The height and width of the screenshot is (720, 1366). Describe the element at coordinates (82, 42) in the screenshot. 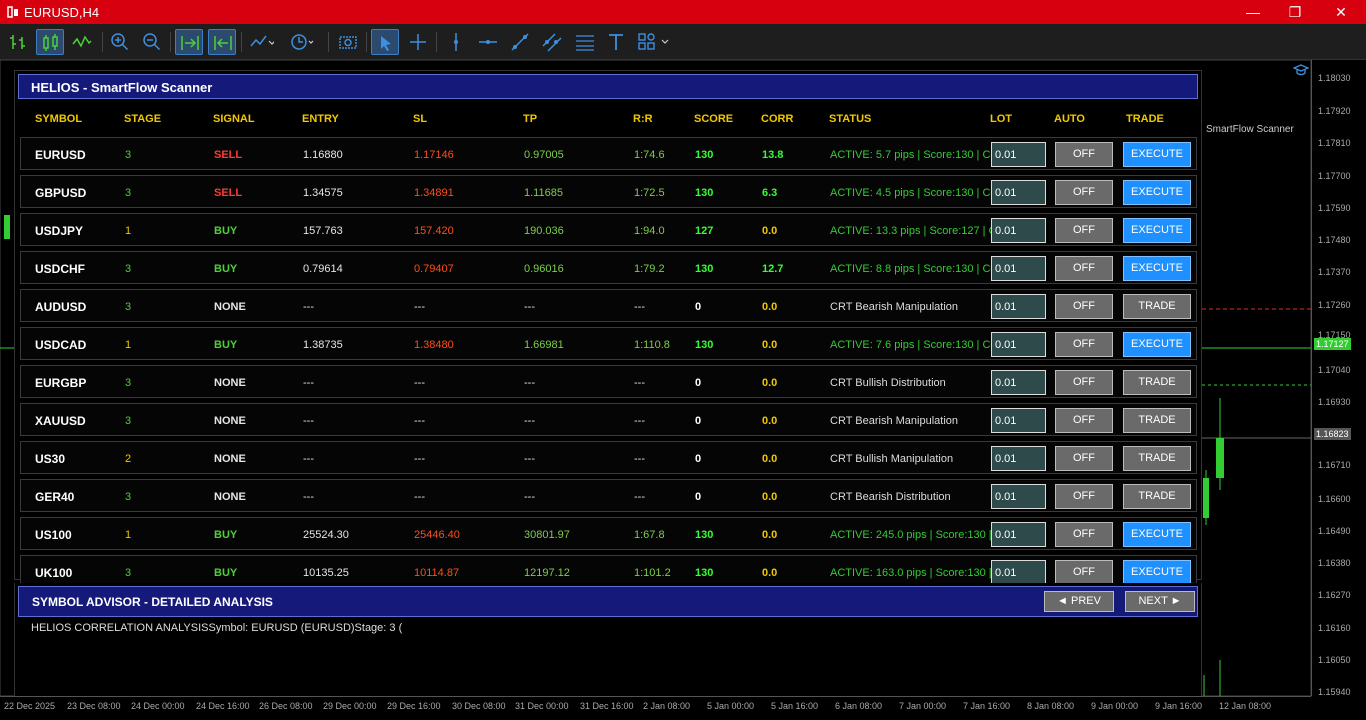

I see `line-chart-icon` at that location.